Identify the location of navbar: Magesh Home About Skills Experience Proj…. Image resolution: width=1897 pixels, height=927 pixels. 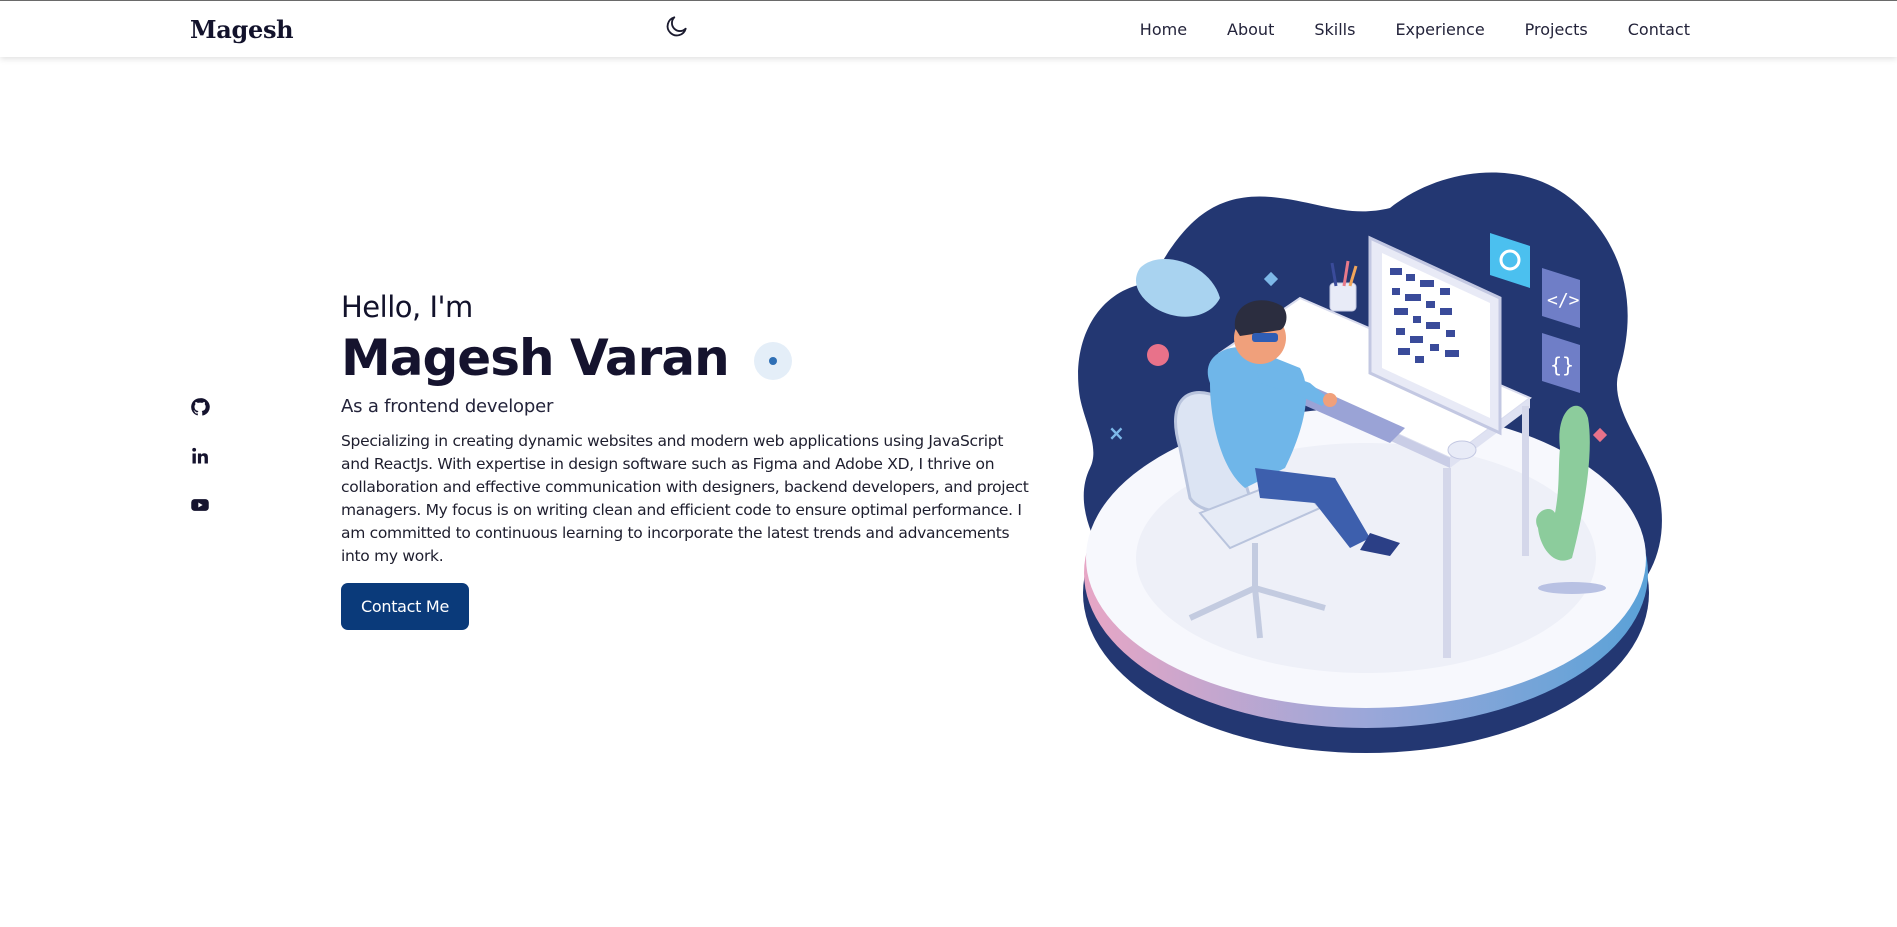
(948, 29).